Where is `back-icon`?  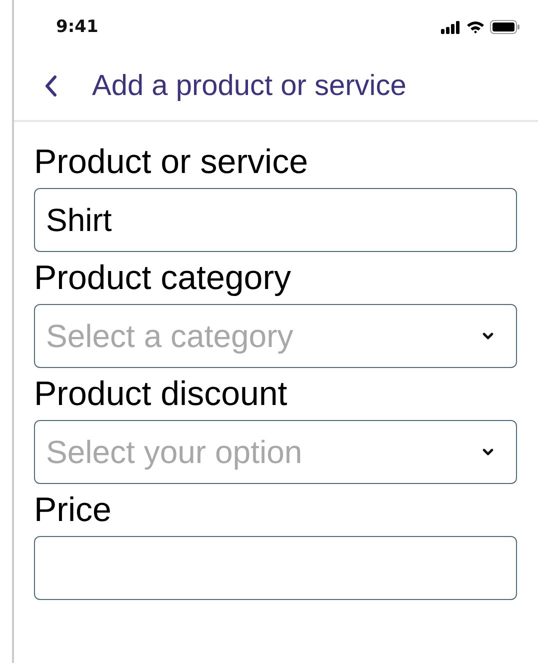
back-icon is located at coordinates (51, 86).